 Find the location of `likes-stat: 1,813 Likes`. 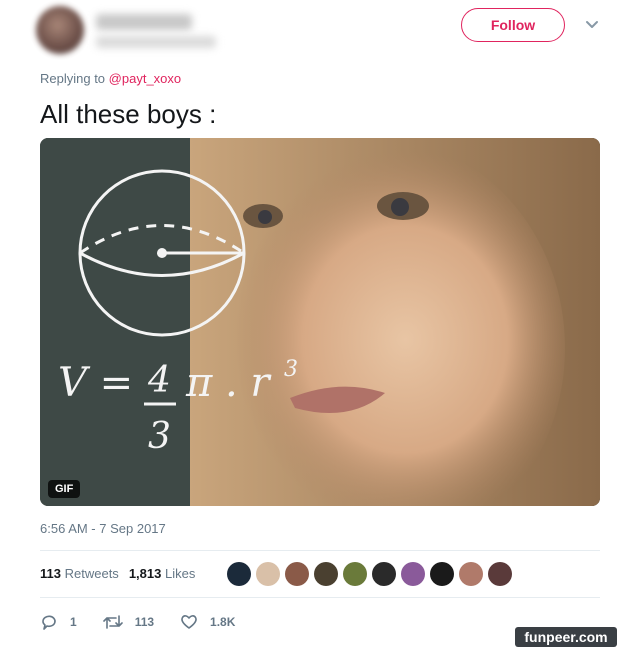

likes-stat: 1,813 Likes is located at coordinates (162, 573).